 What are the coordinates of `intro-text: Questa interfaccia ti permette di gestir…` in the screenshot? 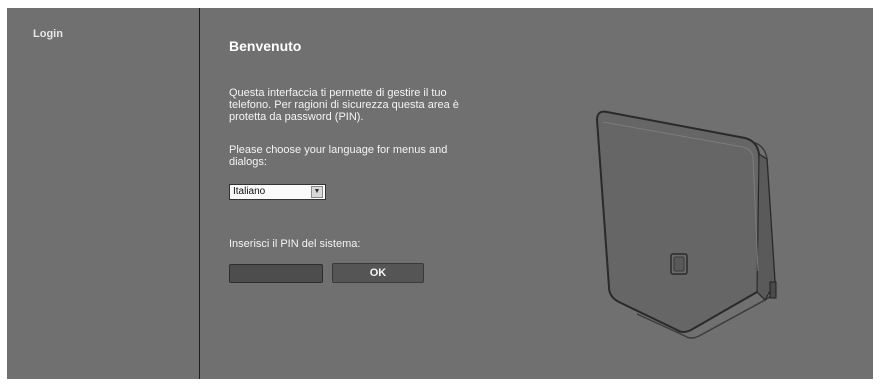 It's located at (344, 105).